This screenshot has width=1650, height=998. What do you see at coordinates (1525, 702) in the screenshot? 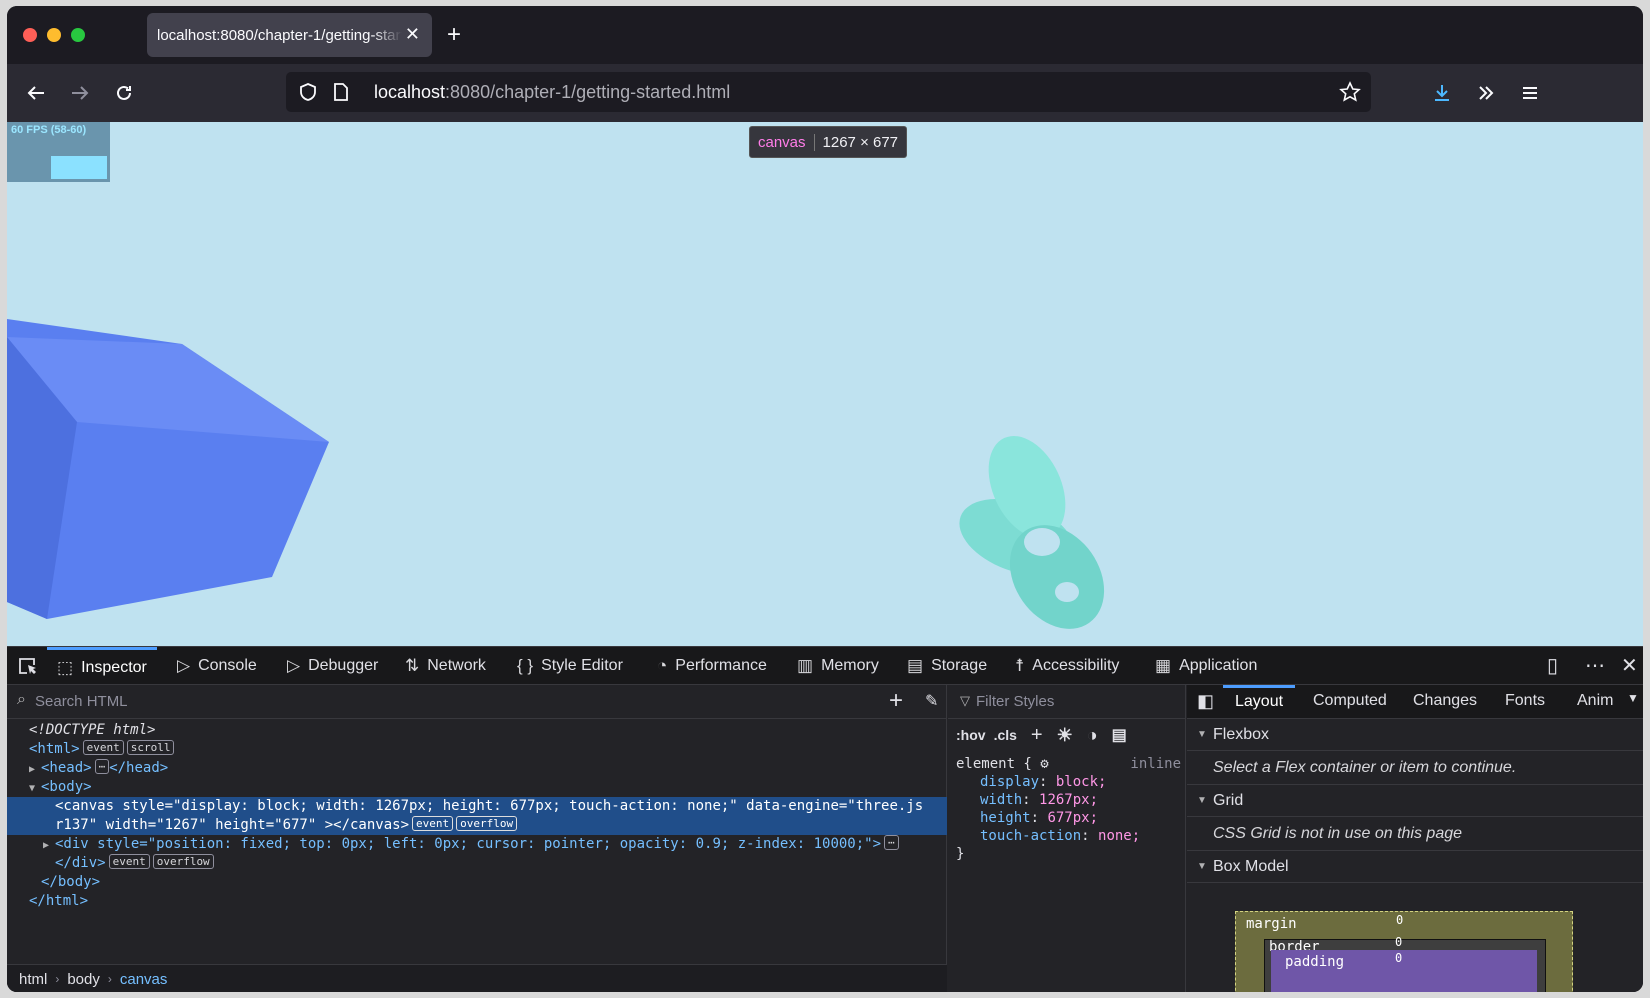
I see `tab-fonts: Fonts` at bounding box center [1525, 702].